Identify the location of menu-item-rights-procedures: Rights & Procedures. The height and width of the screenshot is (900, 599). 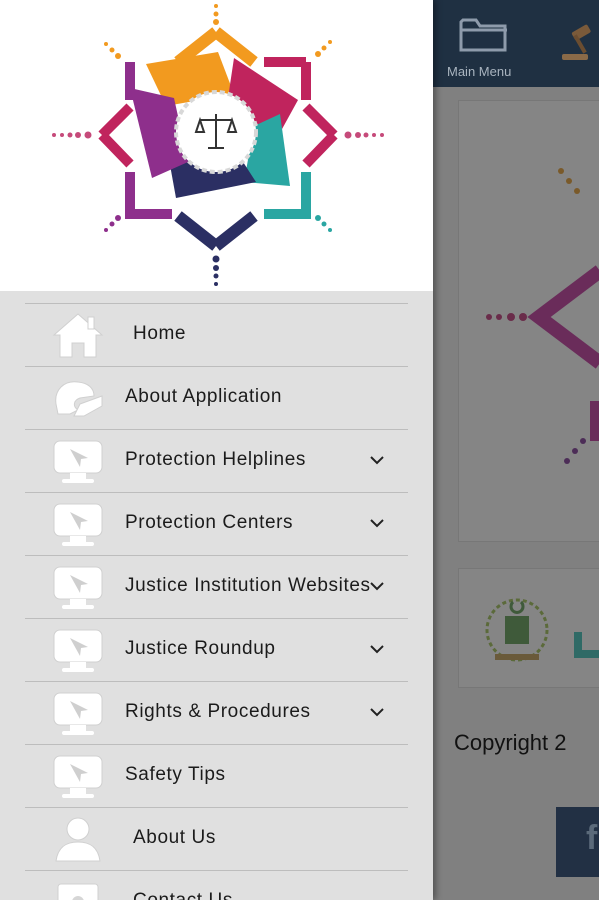
(216, 712).